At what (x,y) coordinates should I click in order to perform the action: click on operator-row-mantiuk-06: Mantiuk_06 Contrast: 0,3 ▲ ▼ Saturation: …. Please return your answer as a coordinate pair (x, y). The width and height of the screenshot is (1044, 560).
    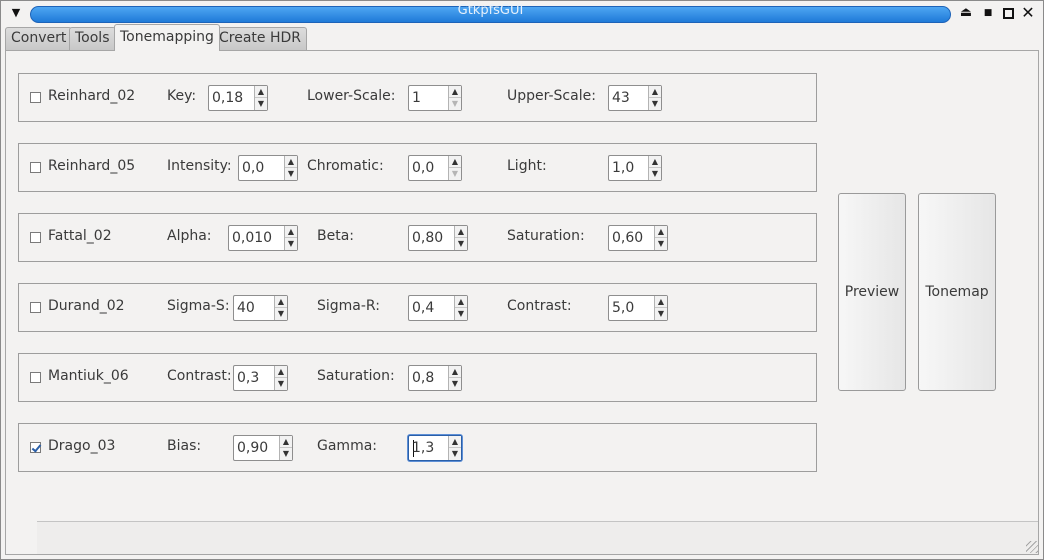
    Looking at the image, I should click on (417, 377).